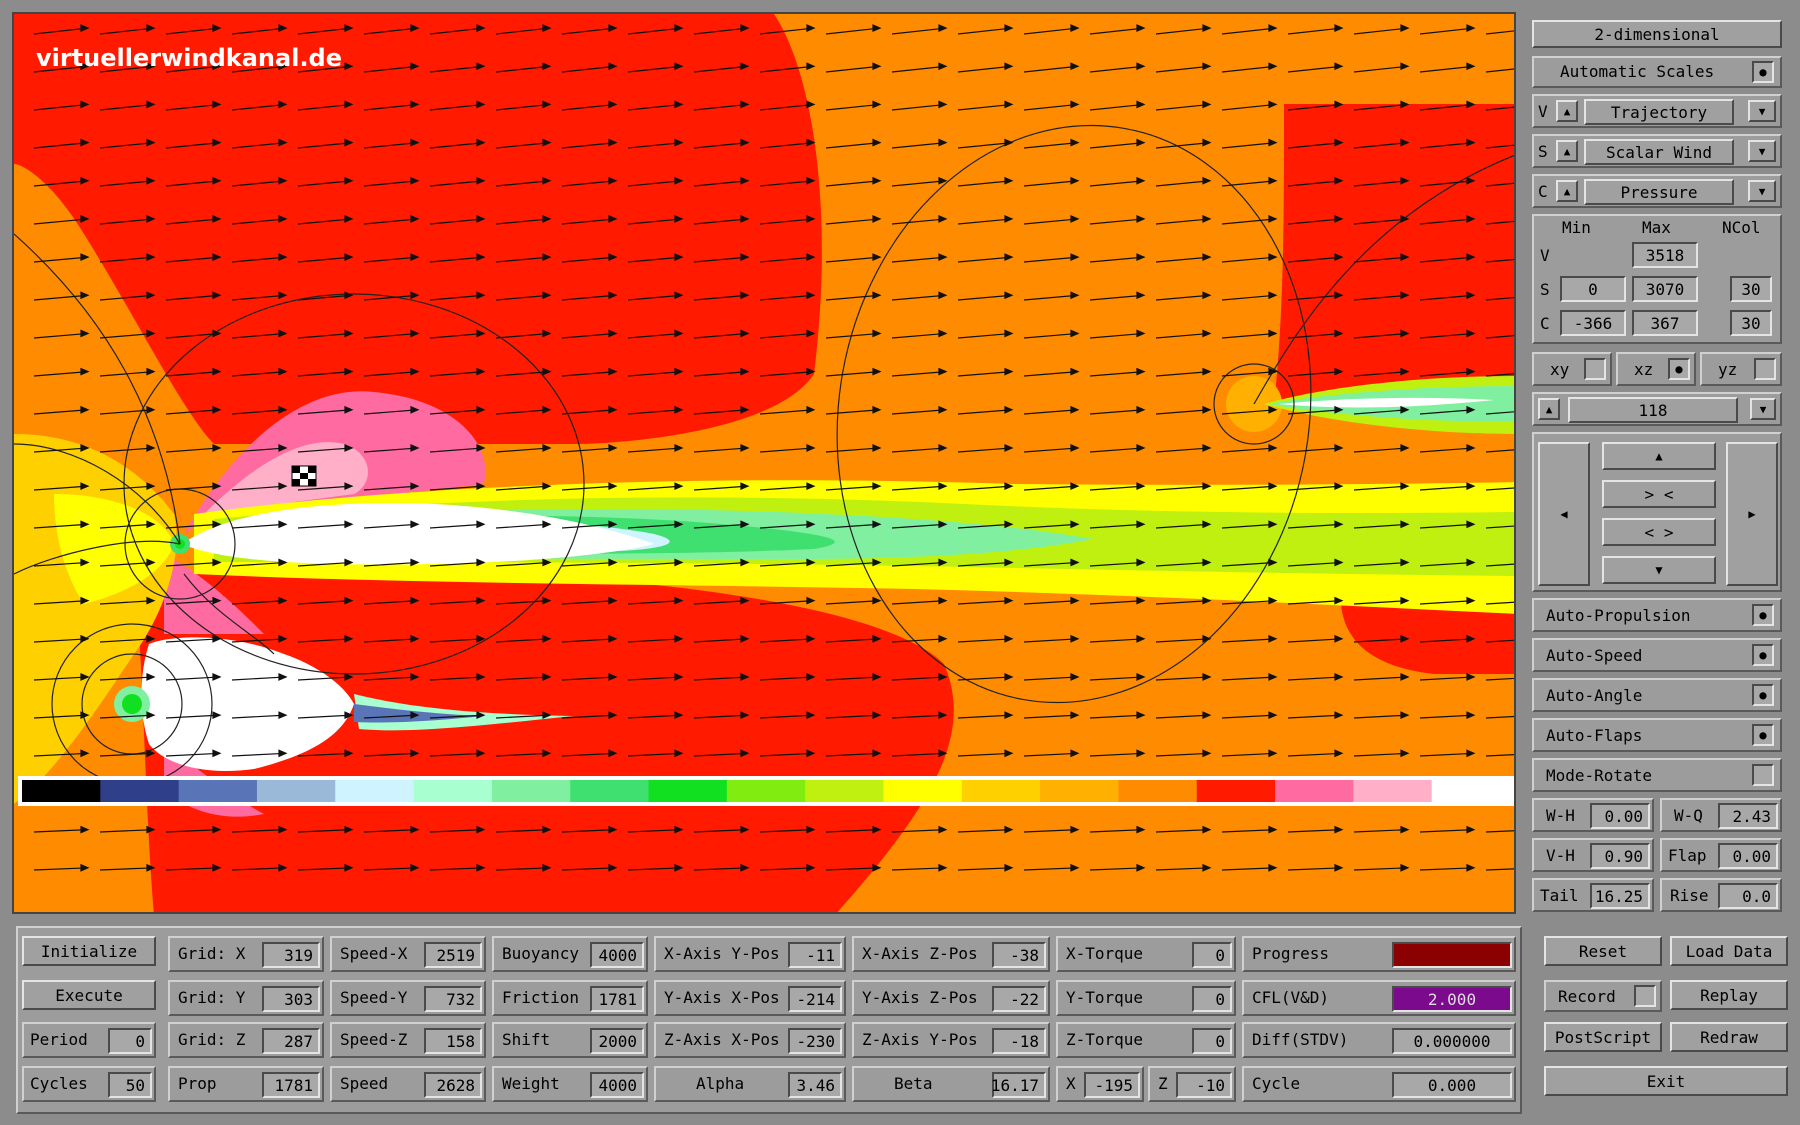 This screenshot has height=1125, width=1800. I want to click on pan-right-button: ▶, so click(1752, 514).